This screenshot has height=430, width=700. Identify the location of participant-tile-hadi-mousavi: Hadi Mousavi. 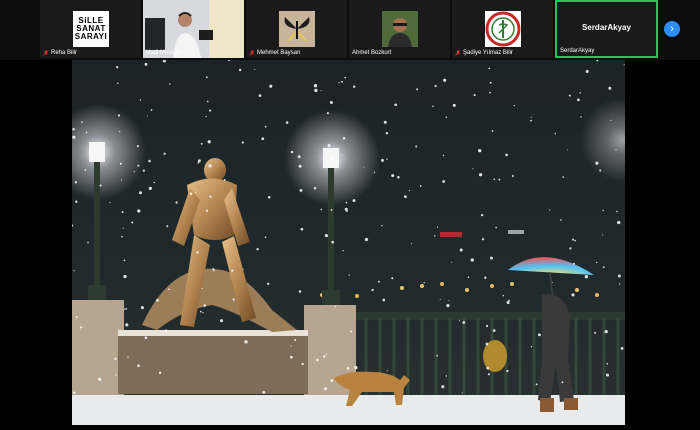
(193, 29).